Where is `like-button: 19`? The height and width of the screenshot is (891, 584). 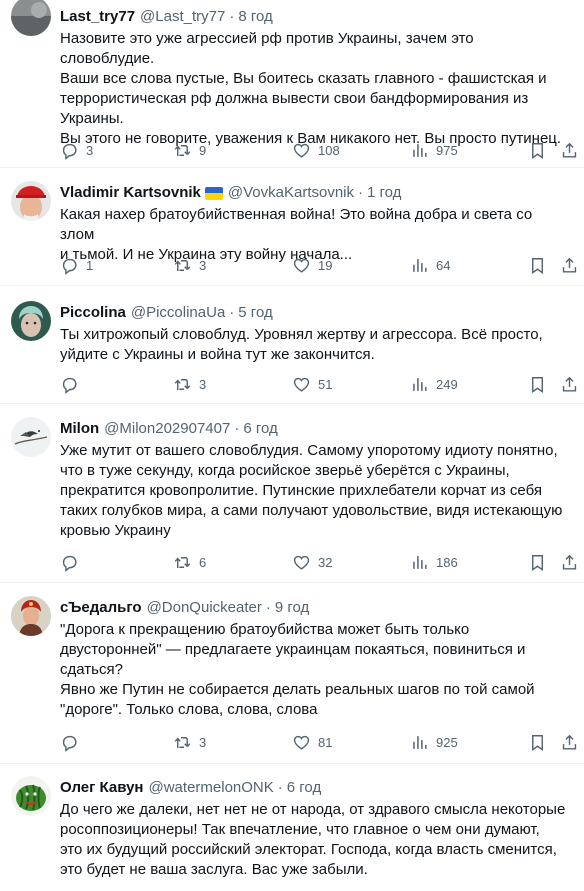
like-button: 19 is located at coordinates (312, 265).